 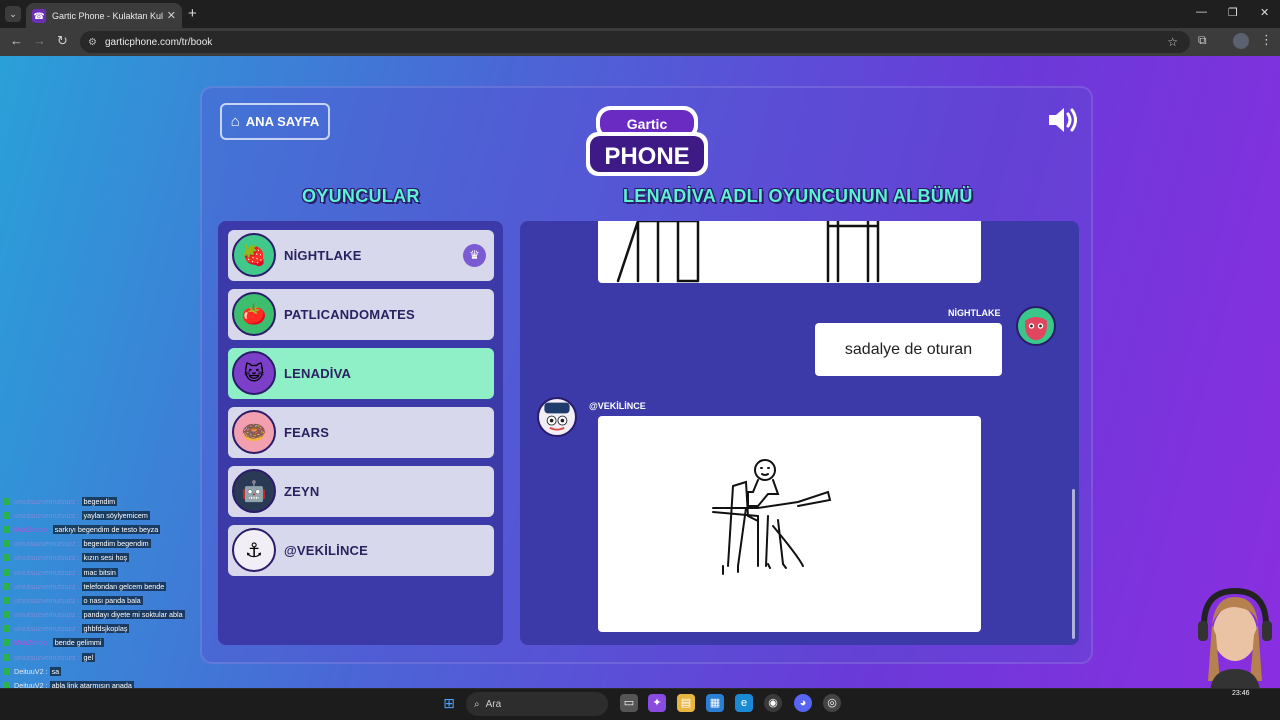 I want to click on player-item-nightlake: 🍓 NİGHTLAKE ♛, so click(x=361, y=255).